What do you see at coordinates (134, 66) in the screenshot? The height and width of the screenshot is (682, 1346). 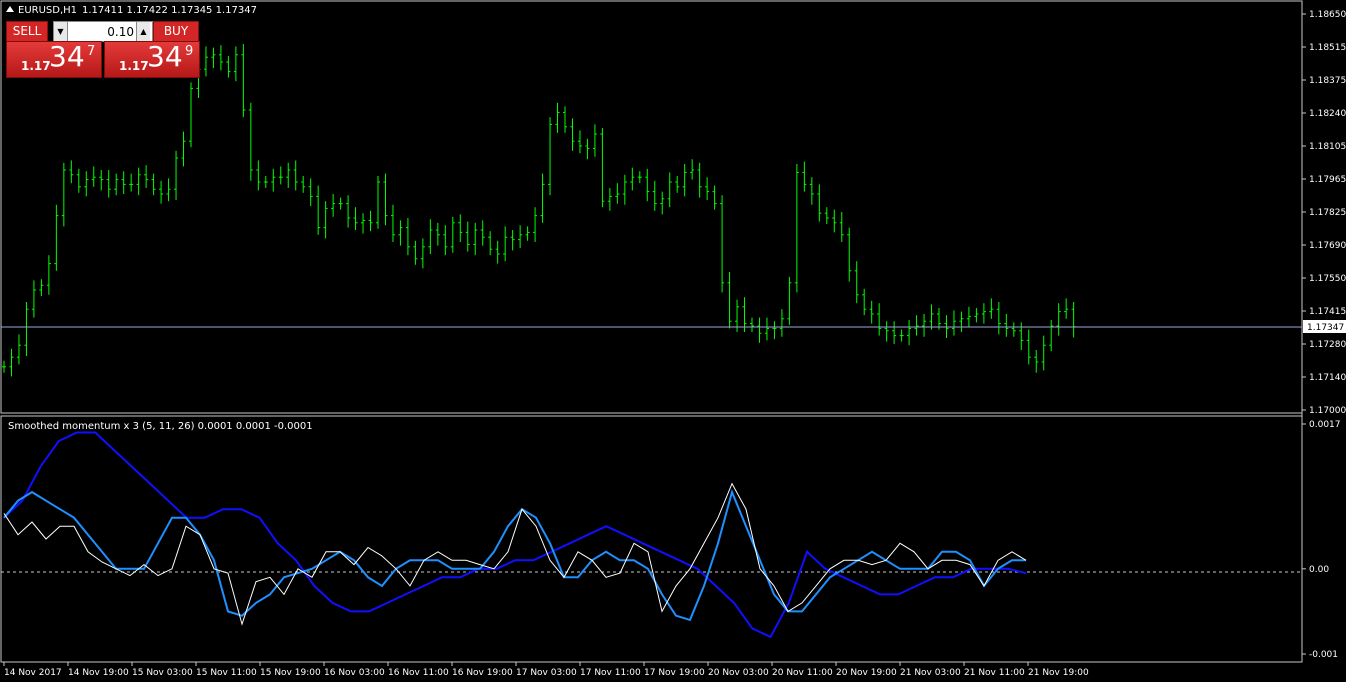 I see `buy-price-prefix: 1.17` at bounding box center [134, 66].